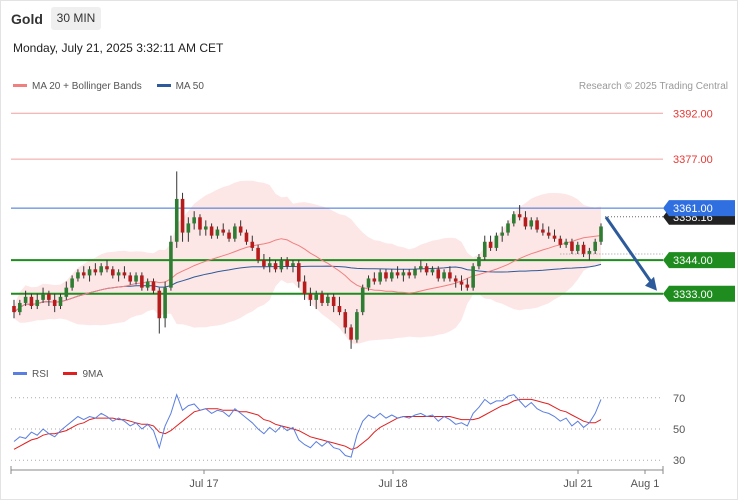 Image resolution: width=738 pixels, height=500 pixels. Describe the element at coordinates (693, 114) in the screenshot. I see `resistance-label: 3392.00` at that location.